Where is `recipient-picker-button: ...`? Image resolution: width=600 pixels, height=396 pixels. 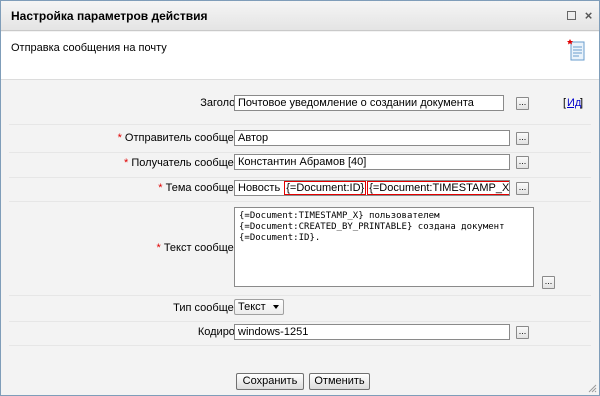
recipient-picker-button: ... is located at coordinates (522, 162).